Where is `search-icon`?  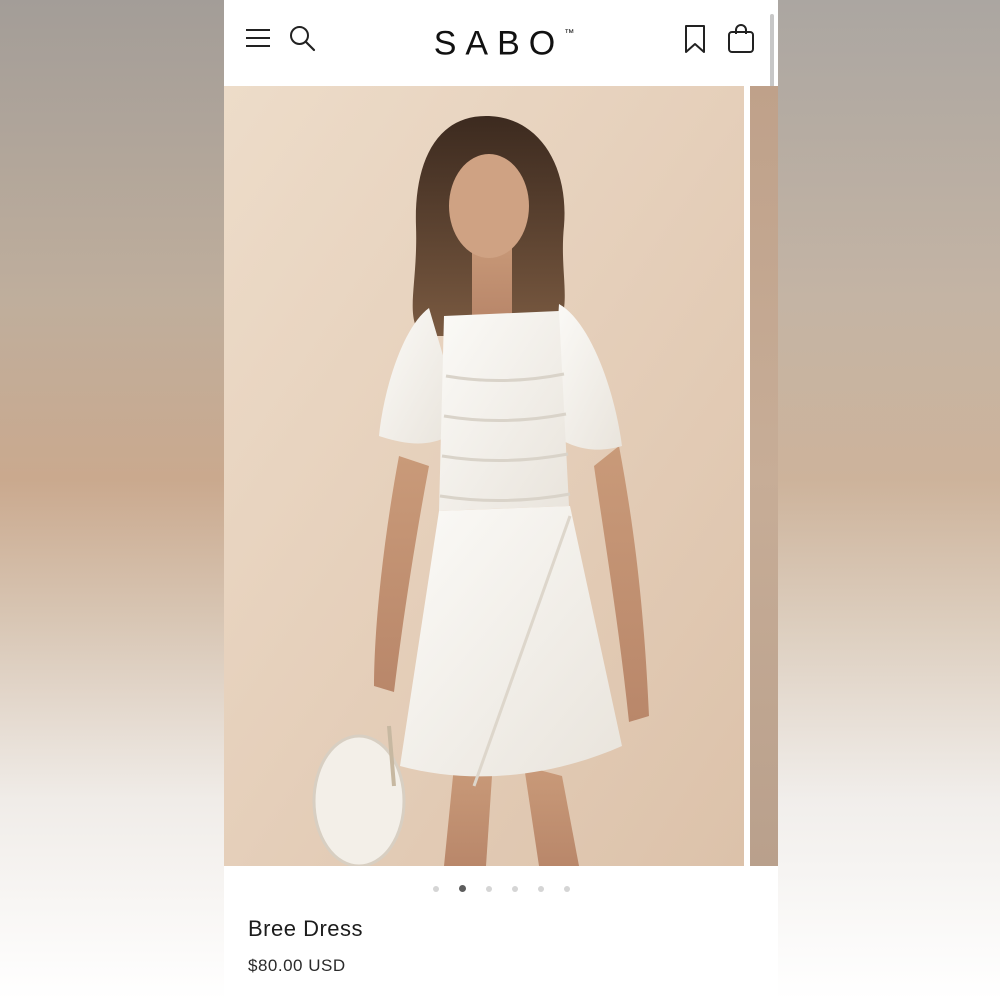 search-icon is located at coordinates (302, 38).